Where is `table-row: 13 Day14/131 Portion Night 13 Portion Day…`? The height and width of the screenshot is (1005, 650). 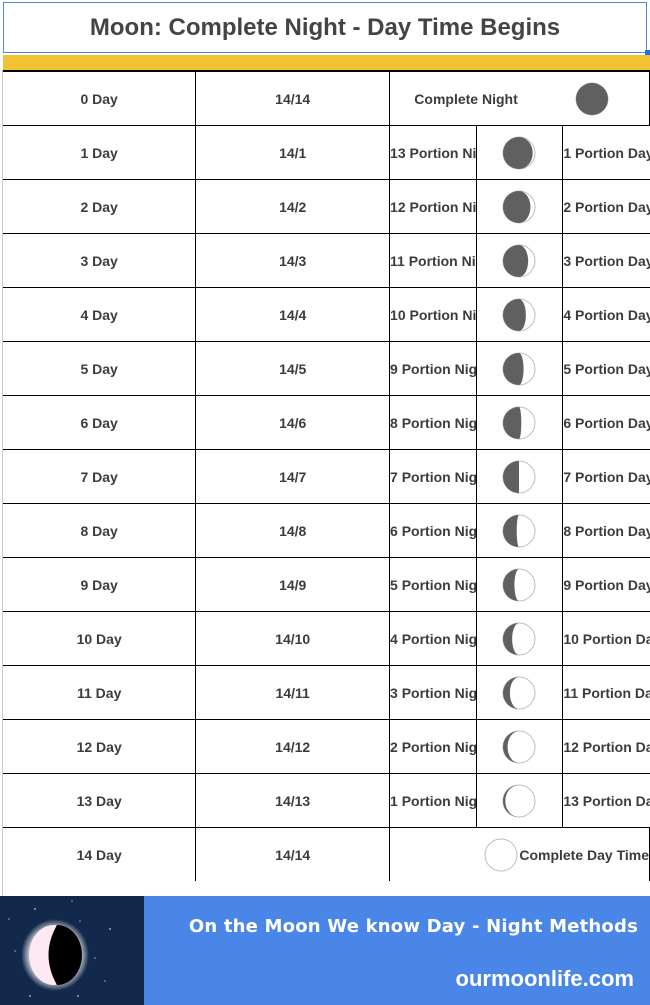
table-row: 13 Day14/131 Portion Night 13 Portion Day… is located at coordinates (326, 800).